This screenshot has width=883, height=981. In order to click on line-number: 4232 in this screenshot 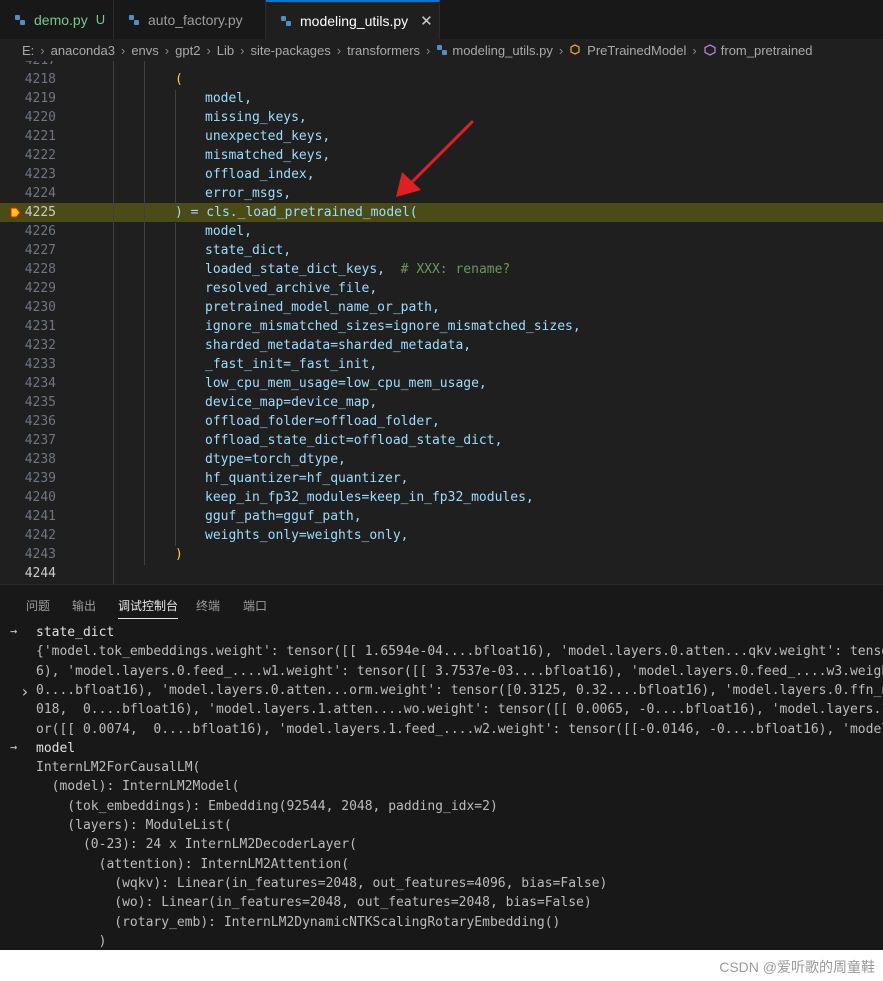, I will do `click(28, 345)`.